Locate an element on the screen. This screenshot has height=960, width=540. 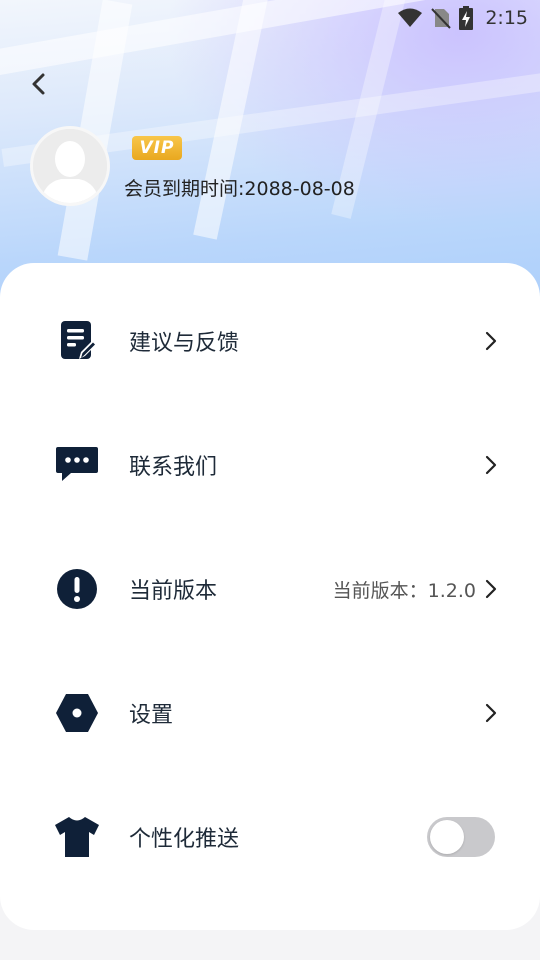
menu-item-personalized-push: 个性化推送 is located at coordinates (270, 837).